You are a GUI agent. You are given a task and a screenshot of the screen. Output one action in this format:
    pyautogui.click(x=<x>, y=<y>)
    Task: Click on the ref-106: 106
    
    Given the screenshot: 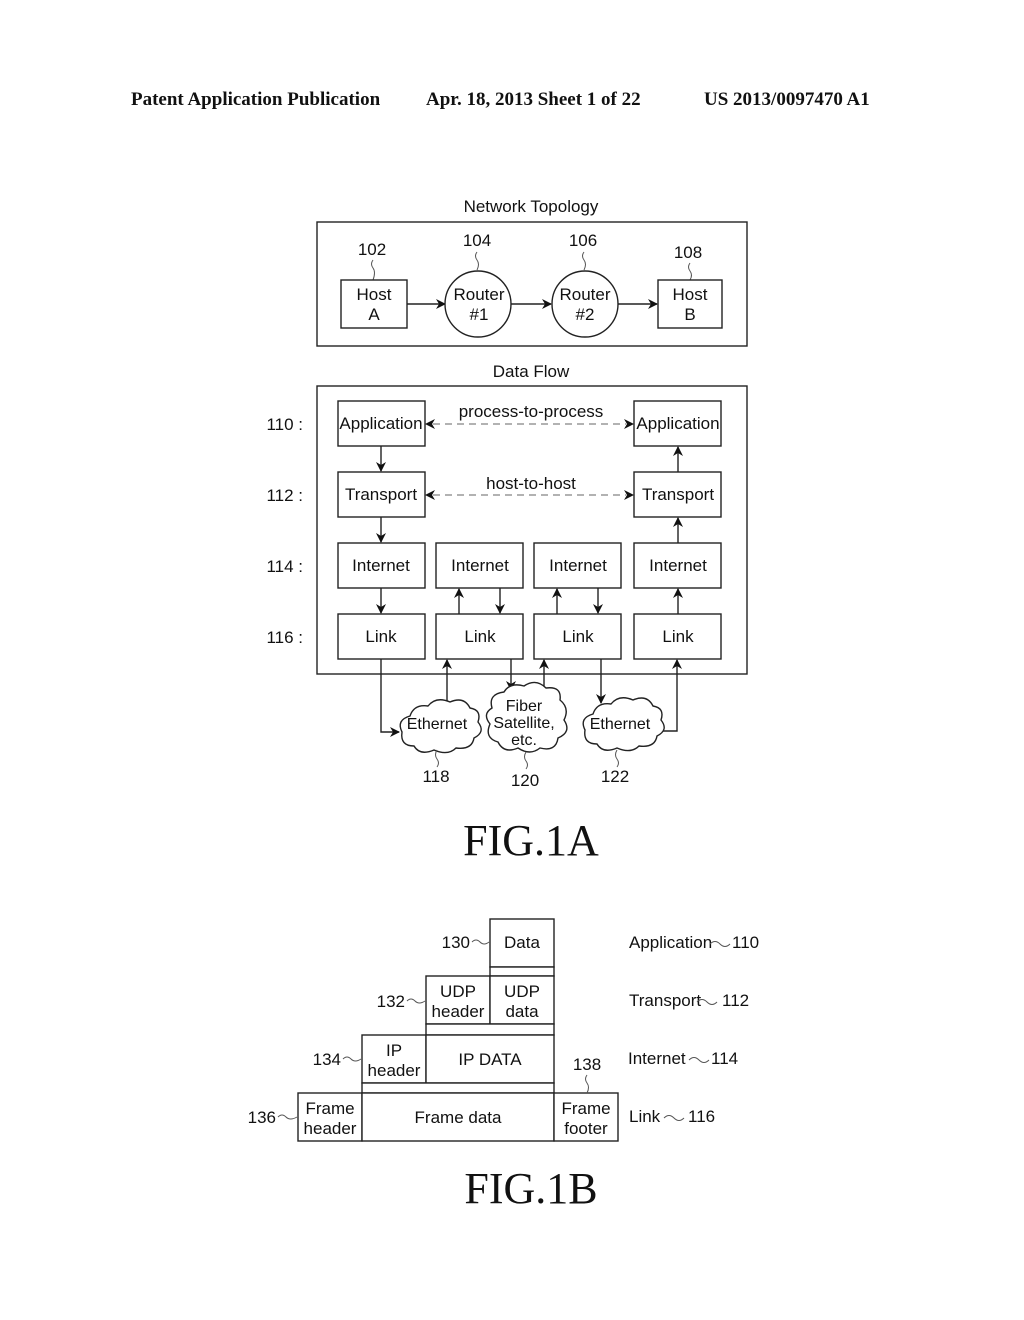 What is the action you would take?
    pyautogui.click(x=583, y=240)
    